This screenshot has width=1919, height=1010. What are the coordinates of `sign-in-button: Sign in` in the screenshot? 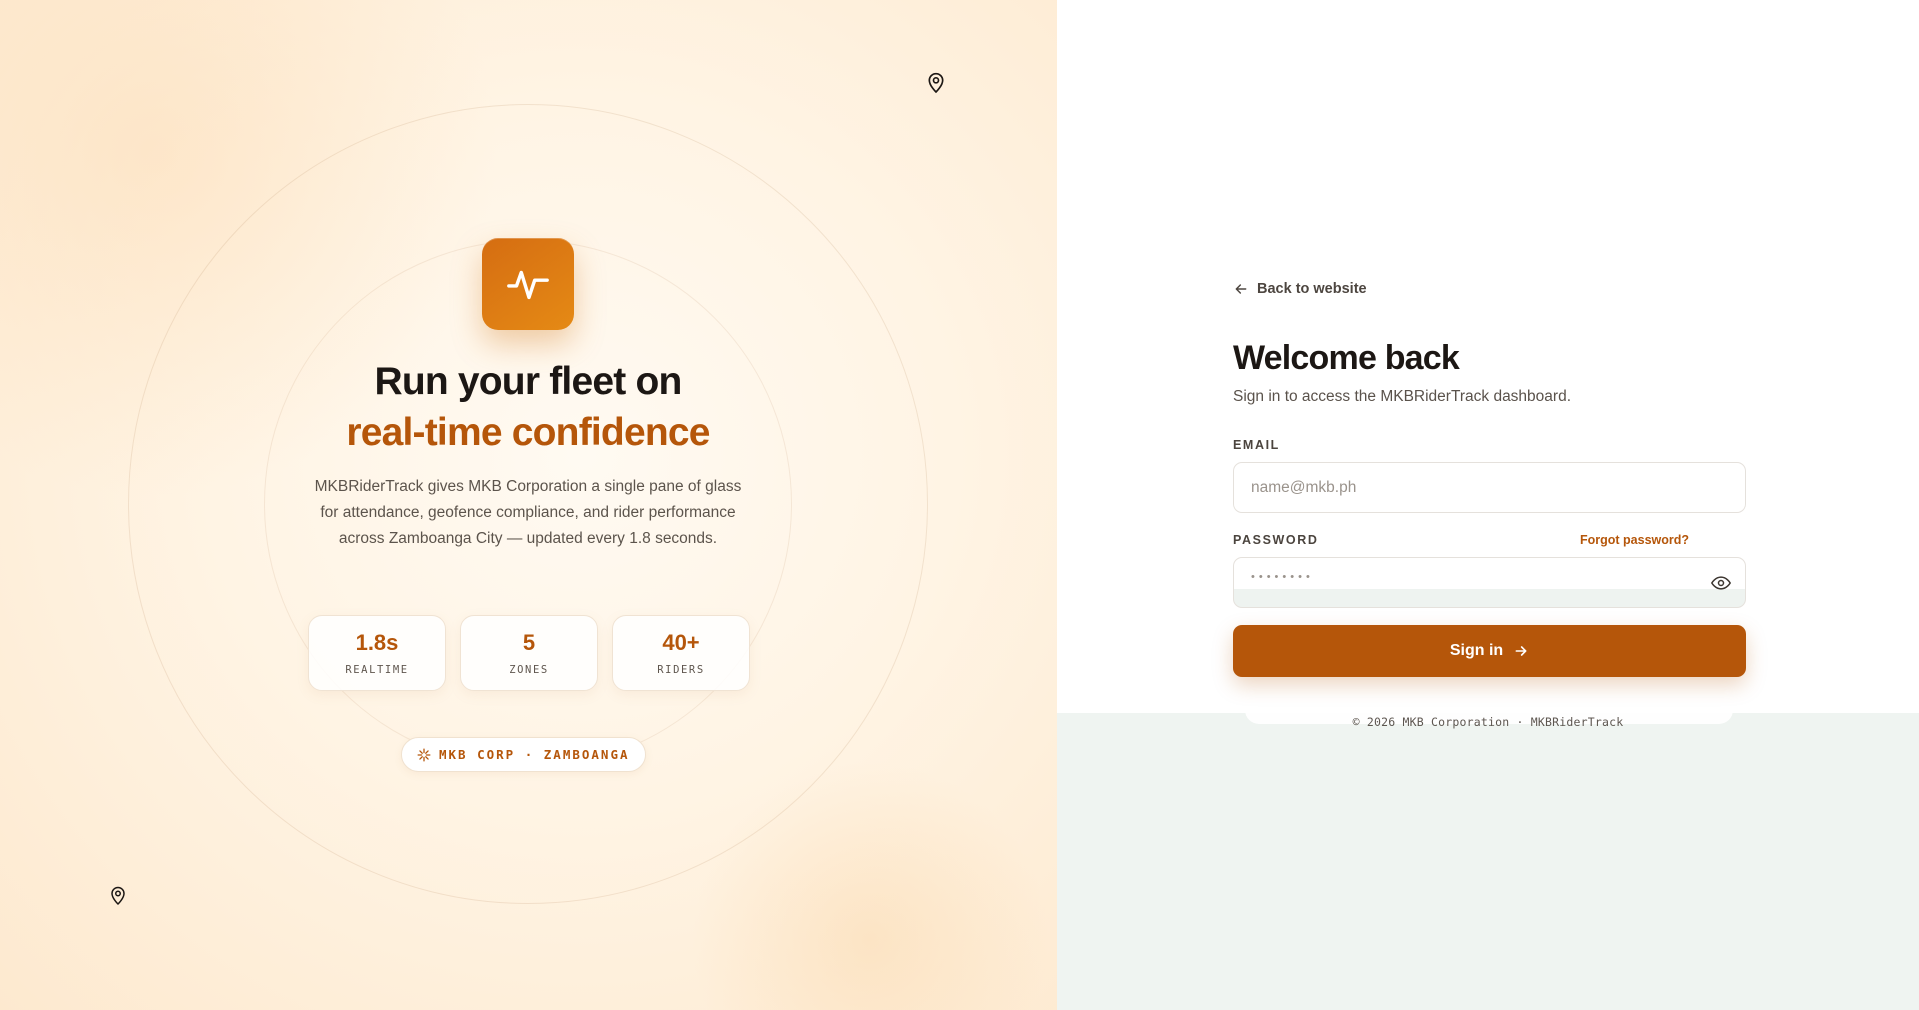 It's located at (1489, 651).